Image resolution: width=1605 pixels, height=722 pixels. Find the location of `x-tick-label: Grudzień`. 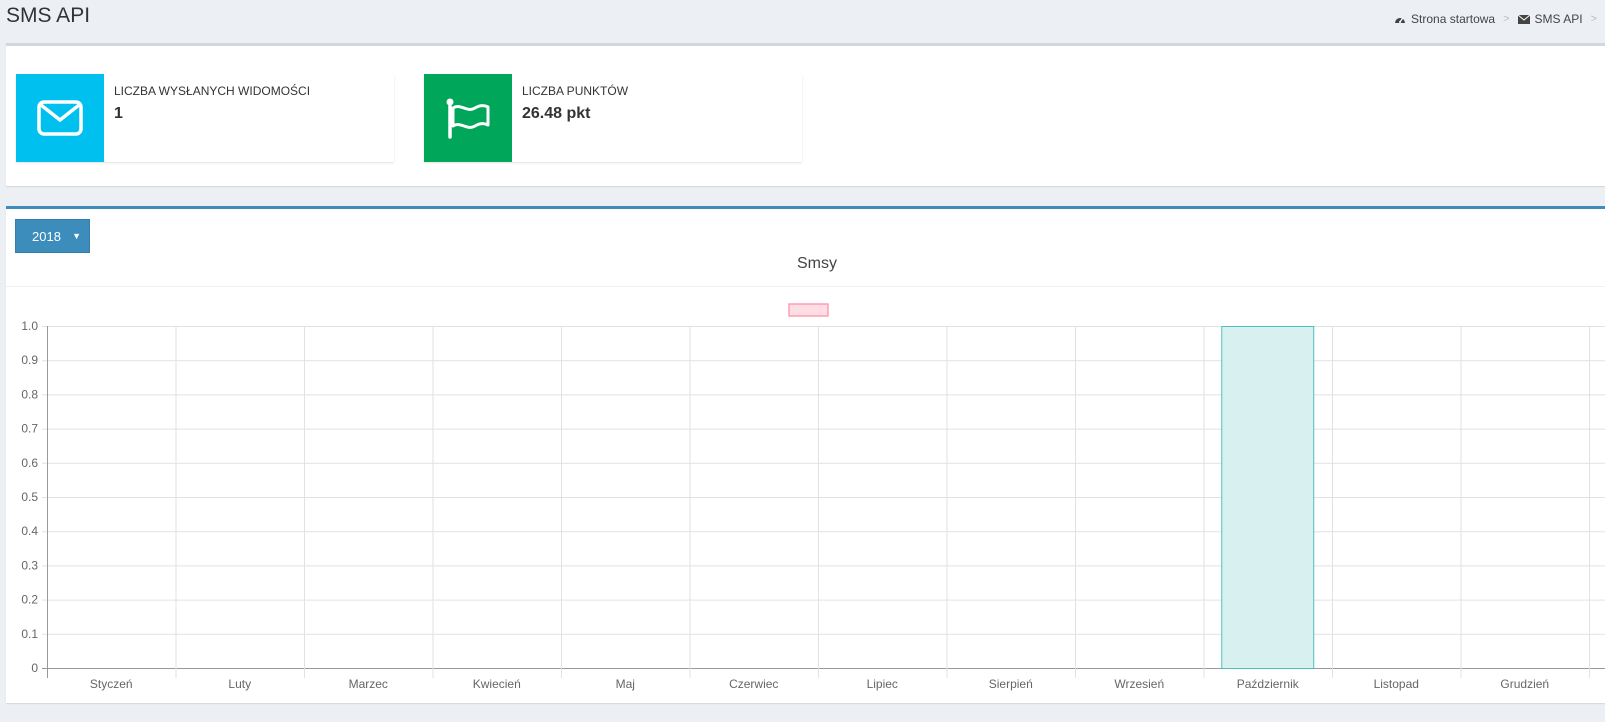

x-tick-label: Grudzień is located at coordinates (1524, 684).